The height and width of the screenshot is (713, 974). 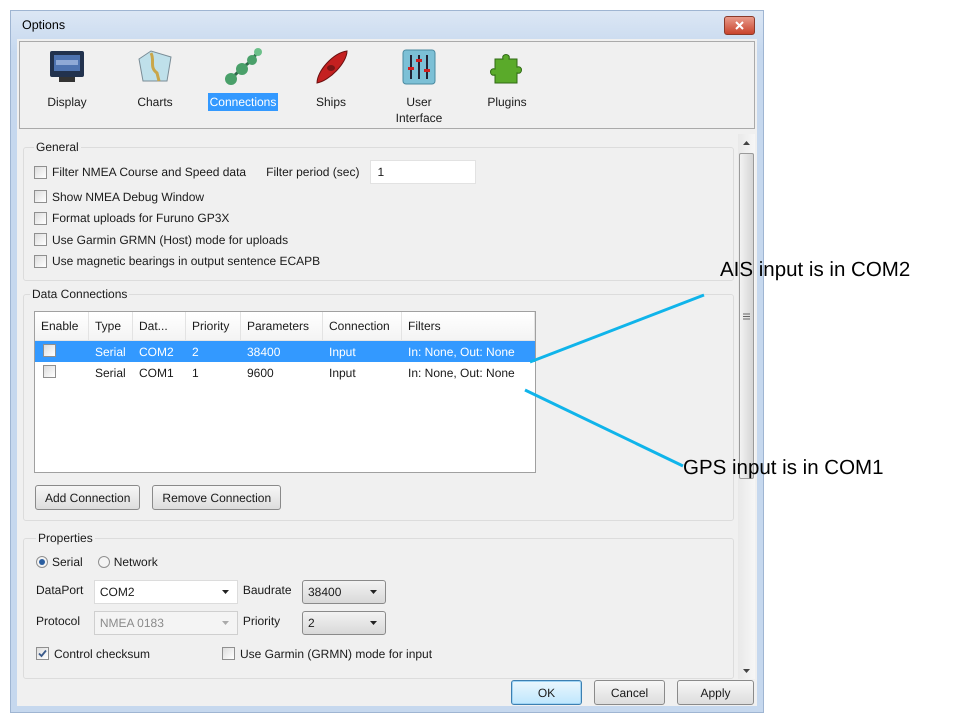 What do you see at coordinates (331, 102) in the screenshot?
I see `category-tab: Ships` at bounding box center [331, 102].